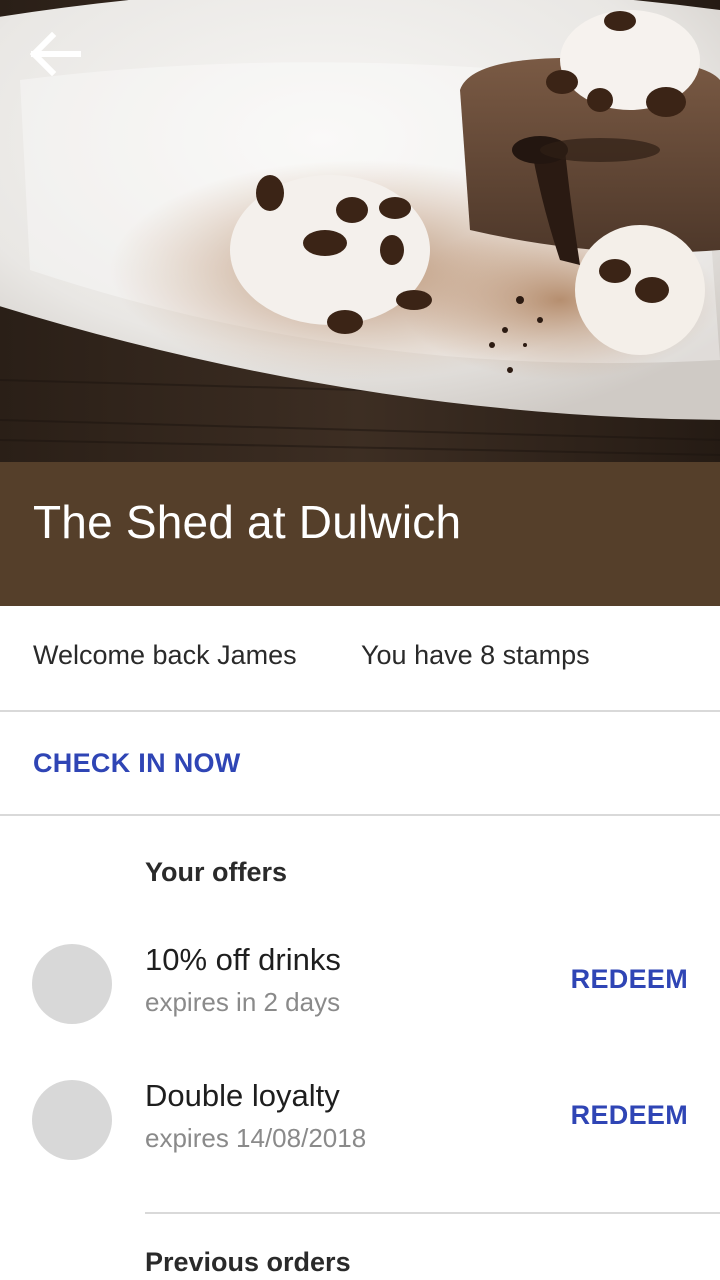 Image resolution: width=720 pixels, height=1280 pixels. I want to click on stamp-count: You have 8 stamps, so click(475, 655).